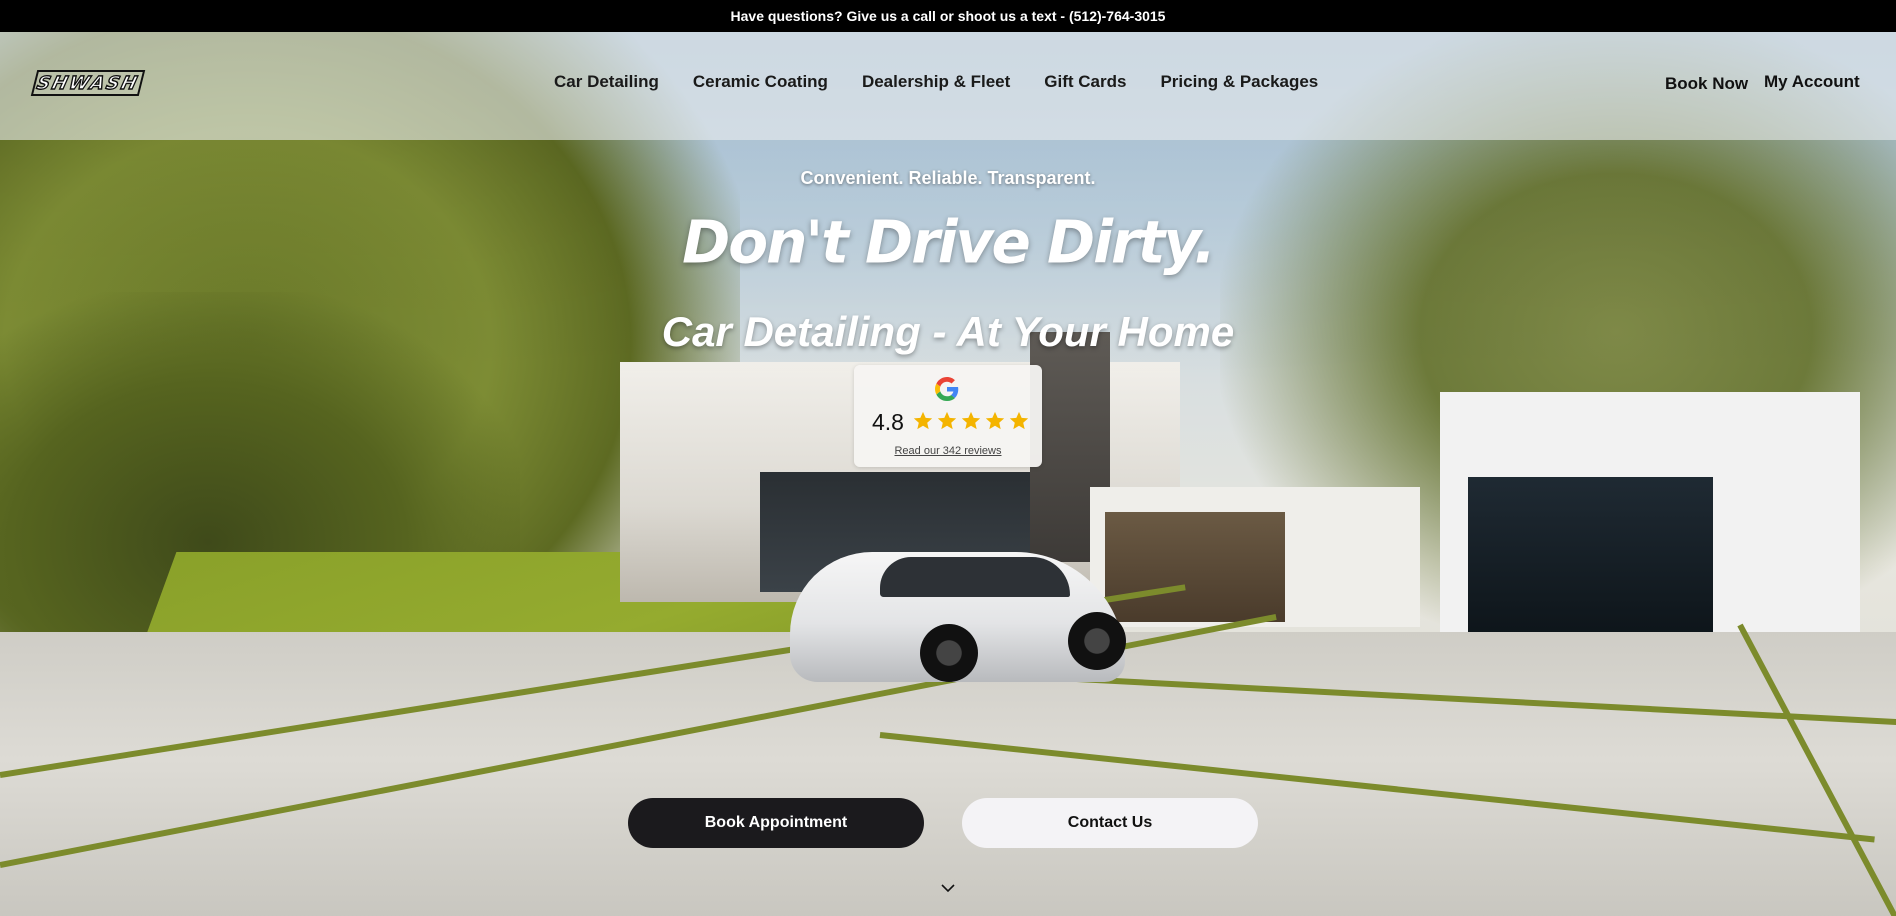  I want to click on nav-ceramic-coating: Ceramic Coating, so click(760, 82).